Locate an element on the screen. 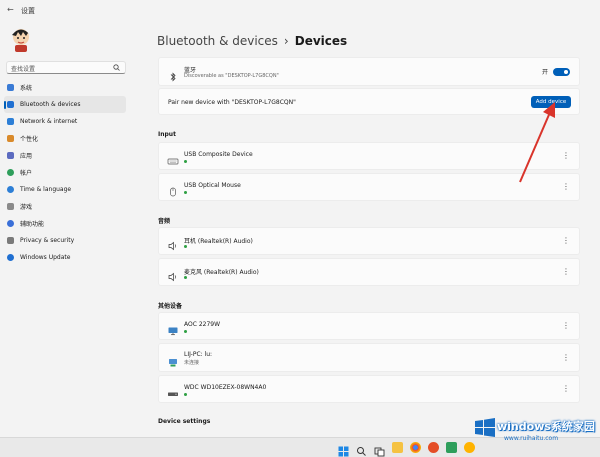 This screenshot has height=457, width=600. shield-icon is located at coordinates (10, 240).